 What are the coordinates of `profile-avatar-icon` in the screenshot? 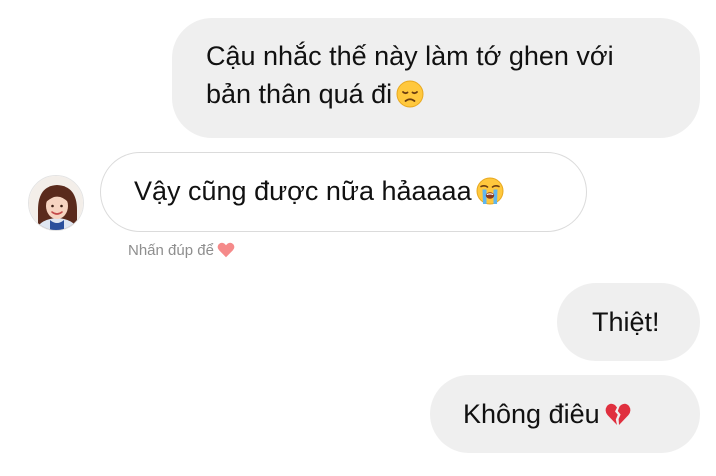 It's located at (56, 203).